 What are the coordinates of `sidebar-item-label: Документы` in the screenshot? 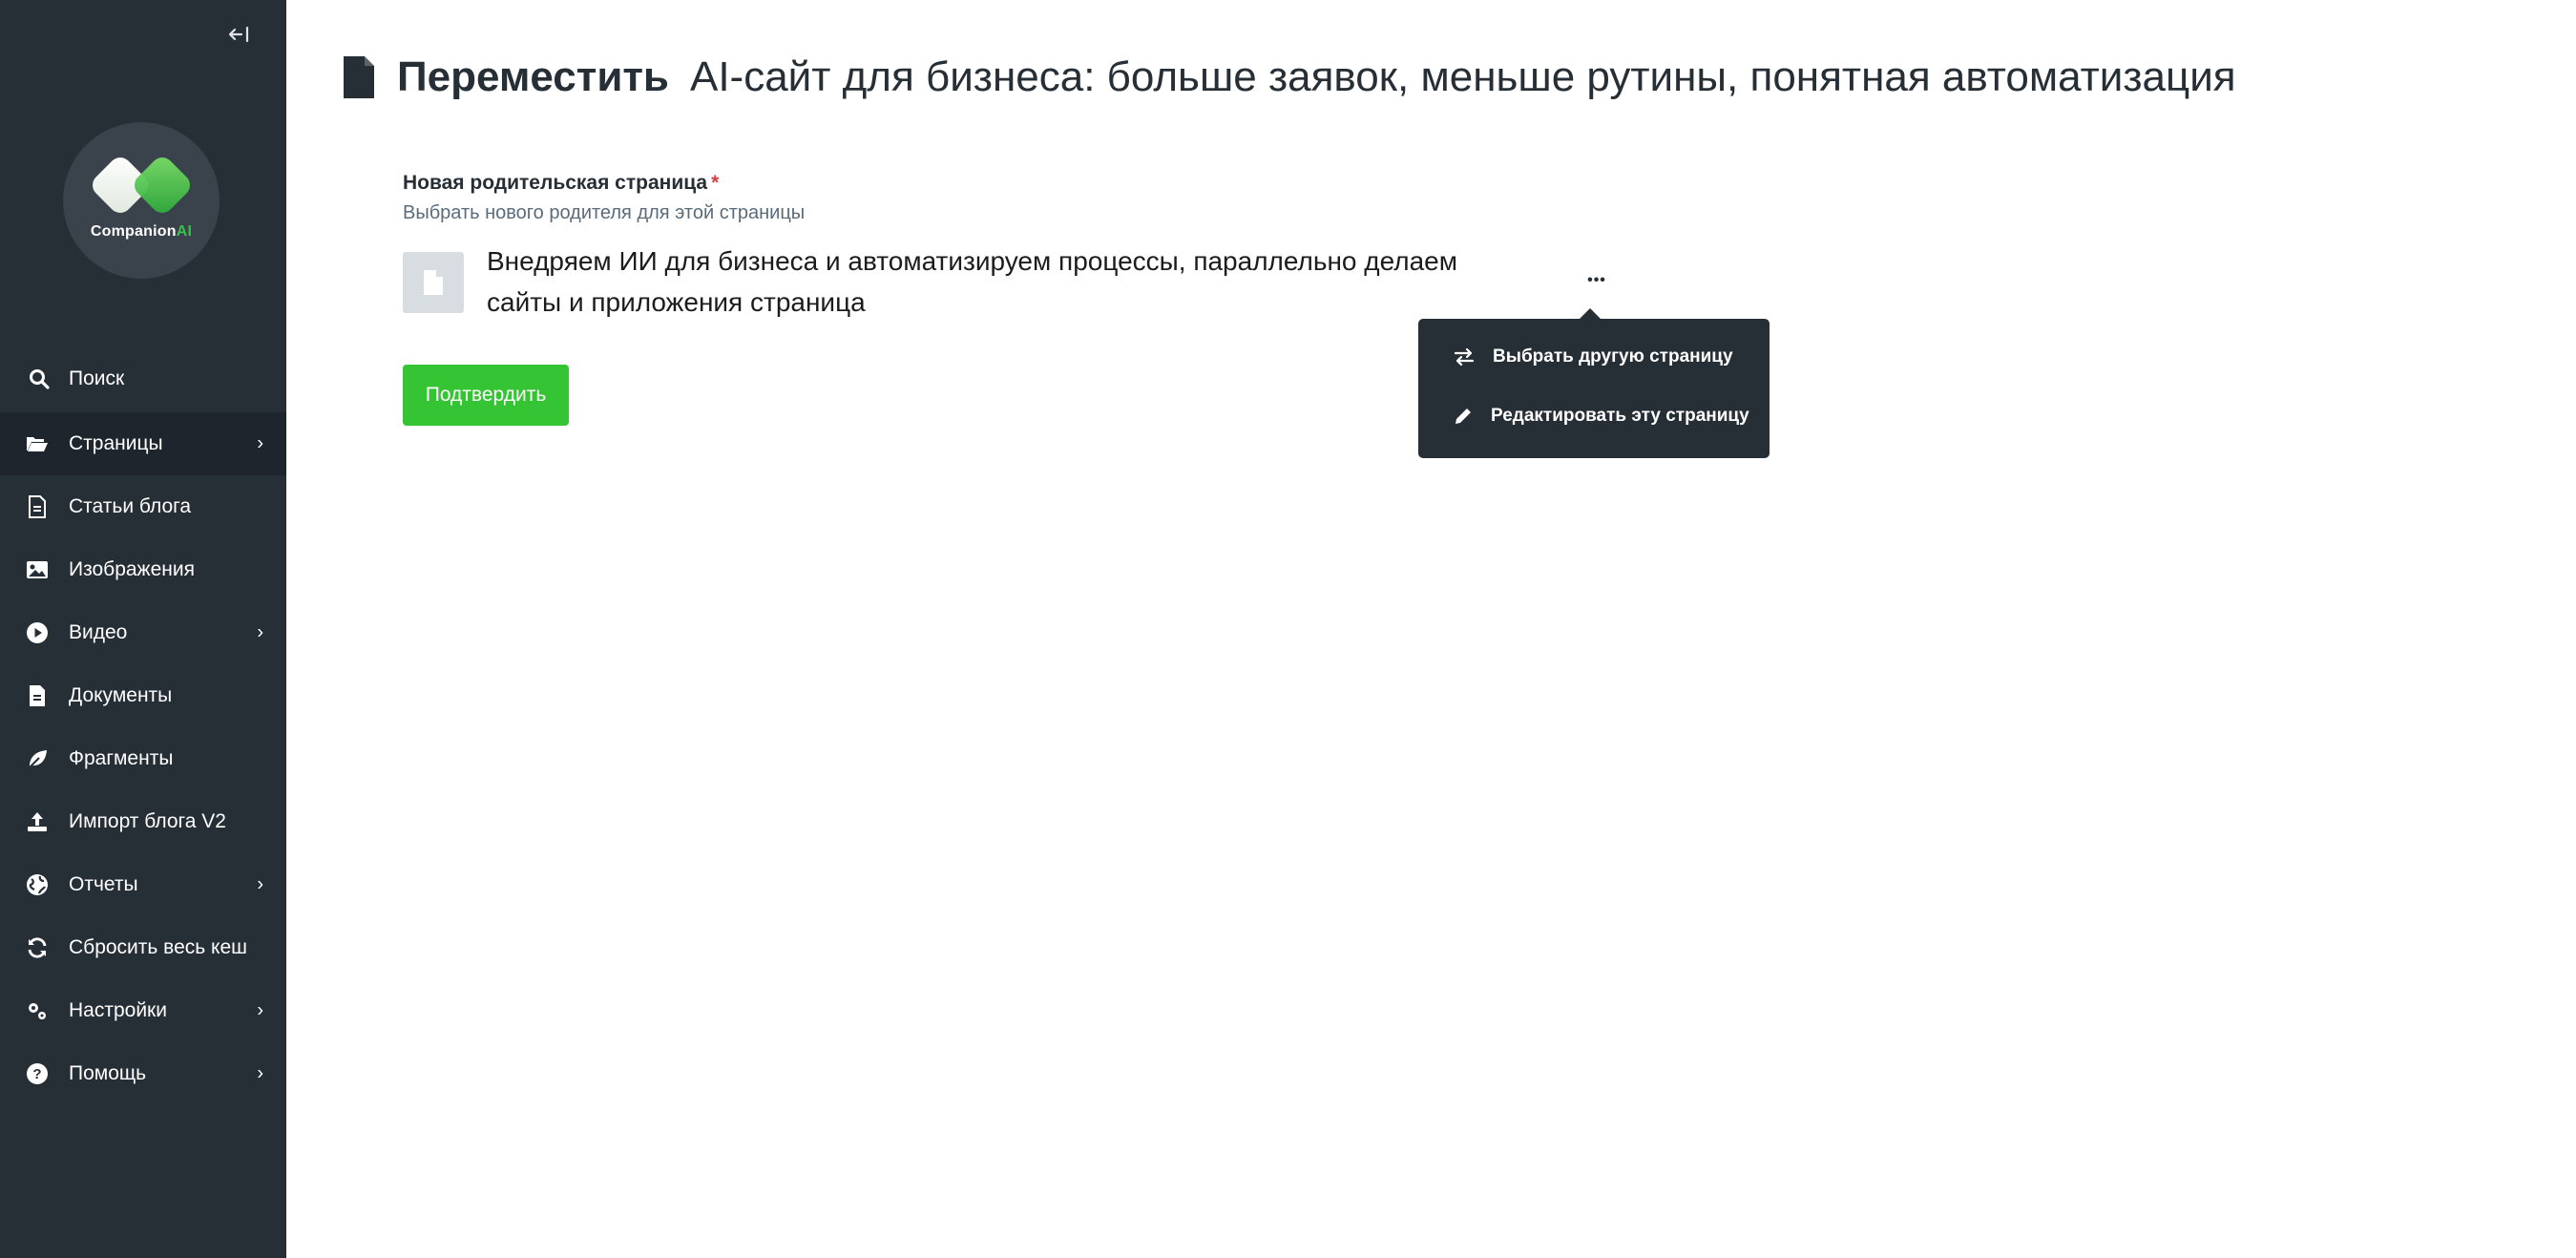 It's located at (121, 695).